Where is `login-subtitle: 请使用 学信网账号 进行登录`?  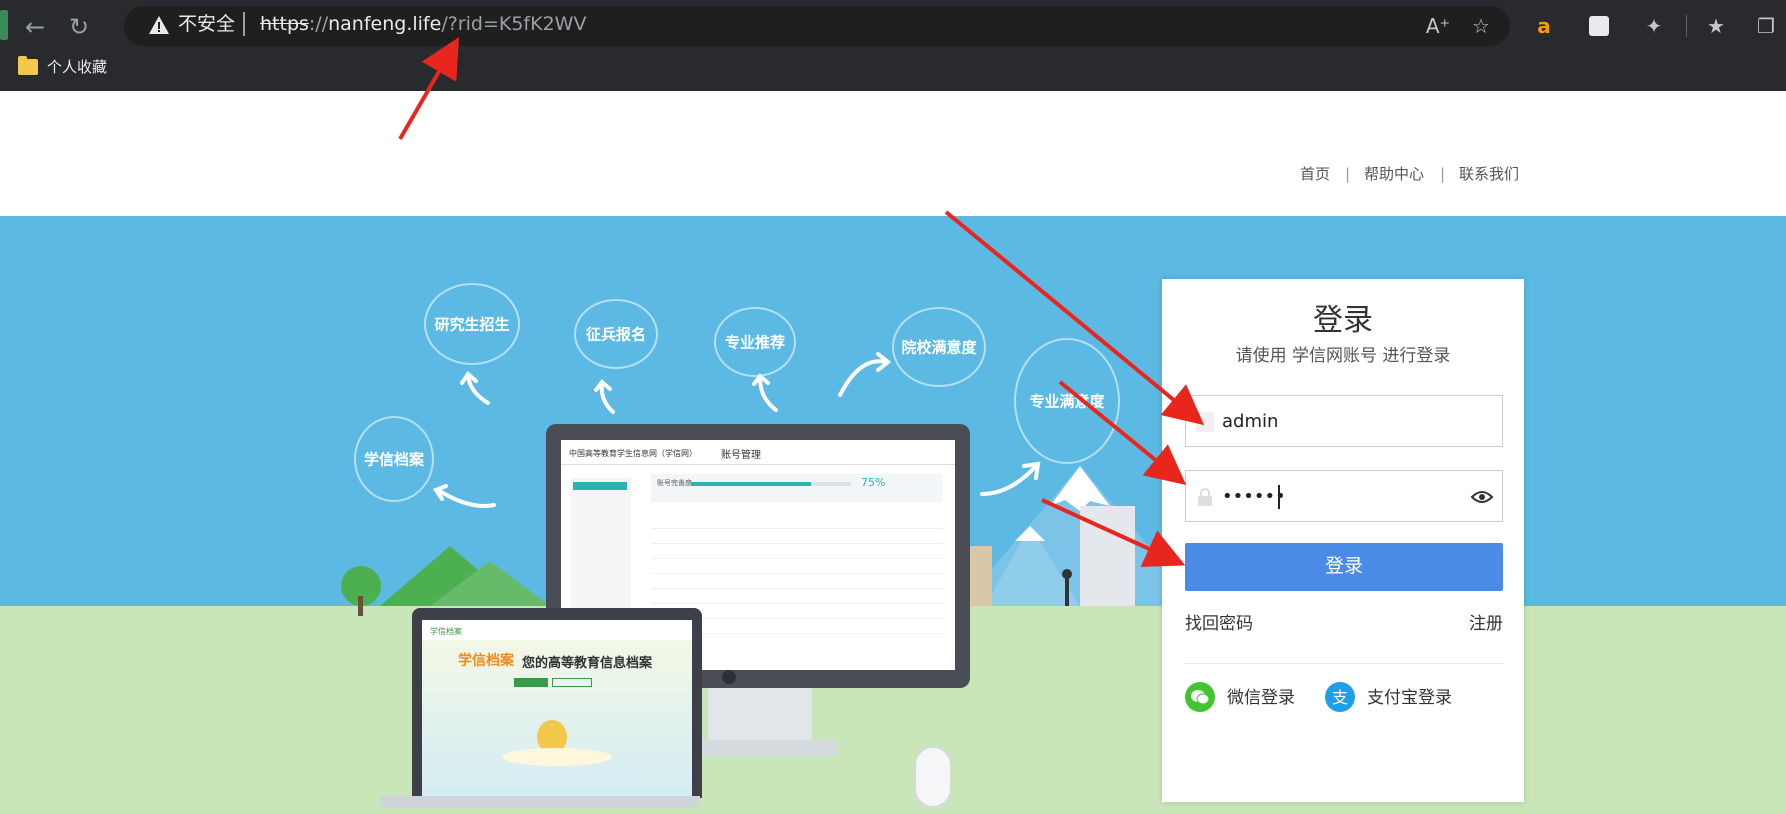
login-subtitle: 请使用 学信网账号 进行登录 is located at coordinates (1343, 356).